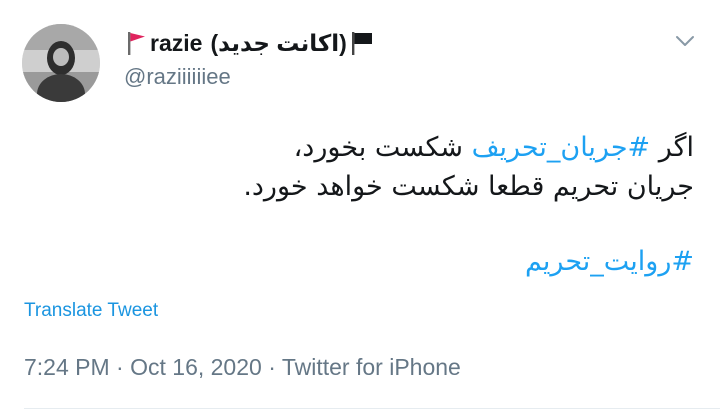 The width and height of the screenshot is (720, 413). Describe the element at coordinates (196, 367) in the screenshot. I see `tweet-date: Oct 16, 2020` at that location.